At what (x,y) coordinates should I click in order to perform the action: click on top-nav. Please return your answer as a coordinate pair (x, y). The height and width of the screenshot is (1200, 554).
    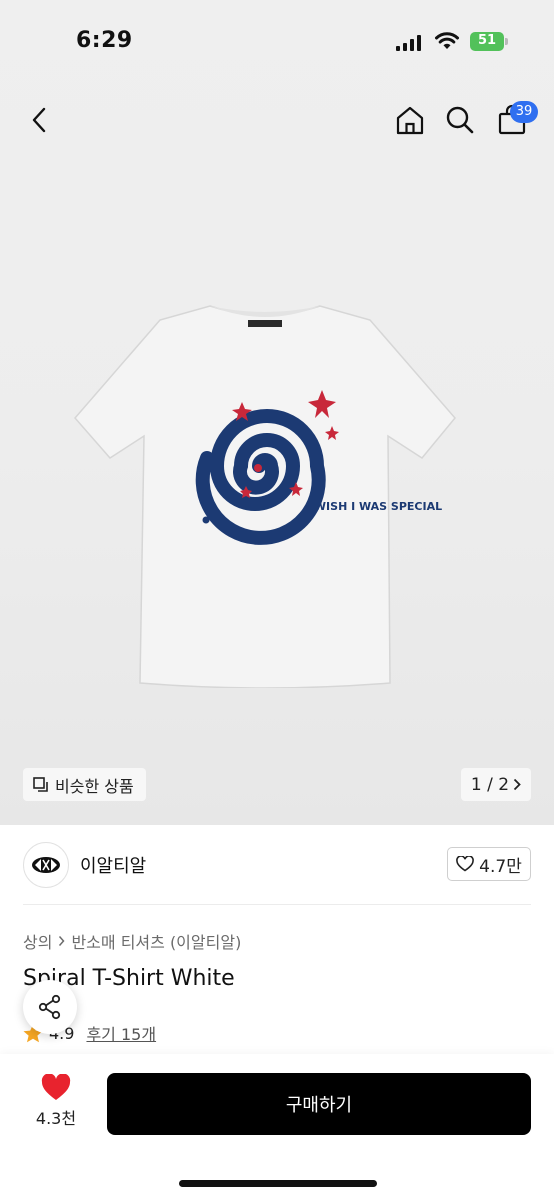
    Looking at the image, I should click on (277, 121).